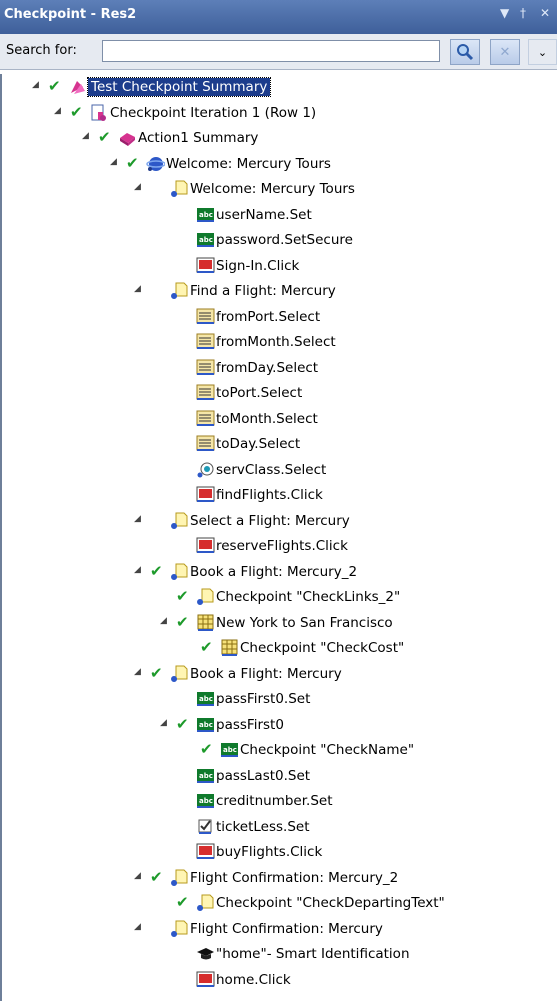  I want to click on tree-row-label: Checkpoint "CheckLinks_2", so click(308, 597).